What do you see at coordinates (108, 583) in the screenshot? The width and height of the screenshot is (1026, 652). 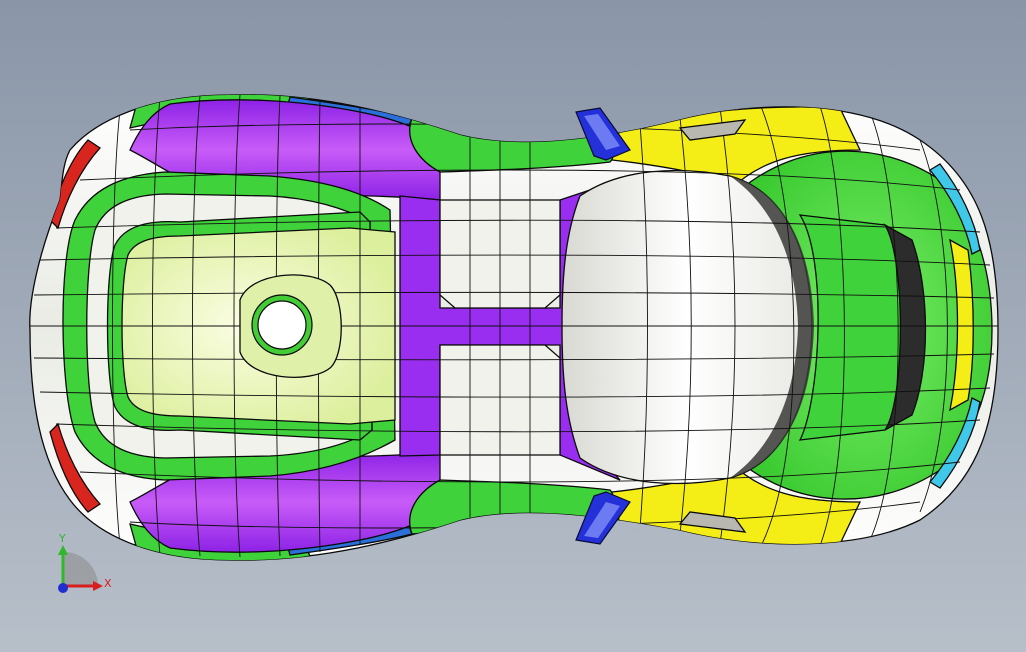 I see `x-axis-label: X` at bounding box center [108, 583].